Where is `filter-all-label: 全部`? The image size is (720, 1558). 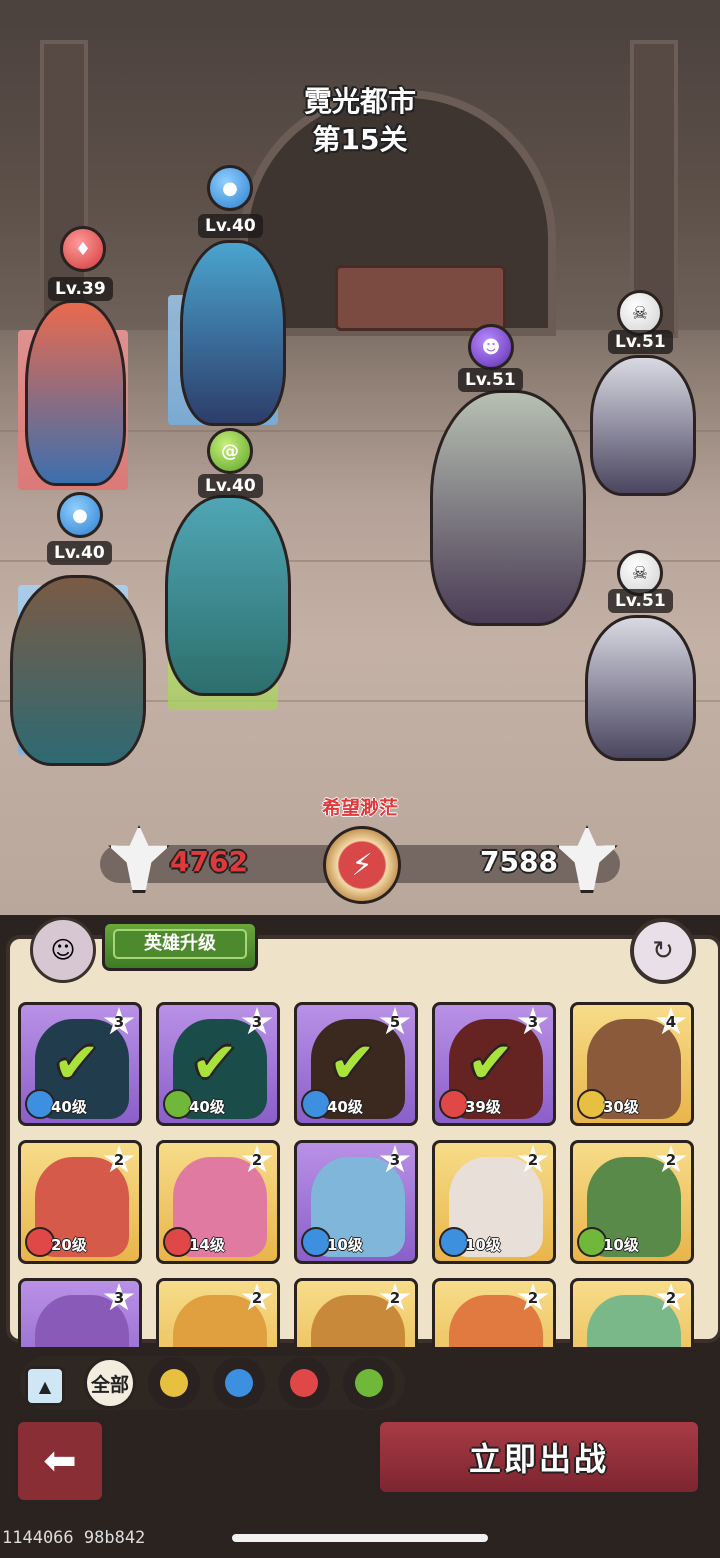 filter-all-label: 全部 is located at coordinates (109, 1384).